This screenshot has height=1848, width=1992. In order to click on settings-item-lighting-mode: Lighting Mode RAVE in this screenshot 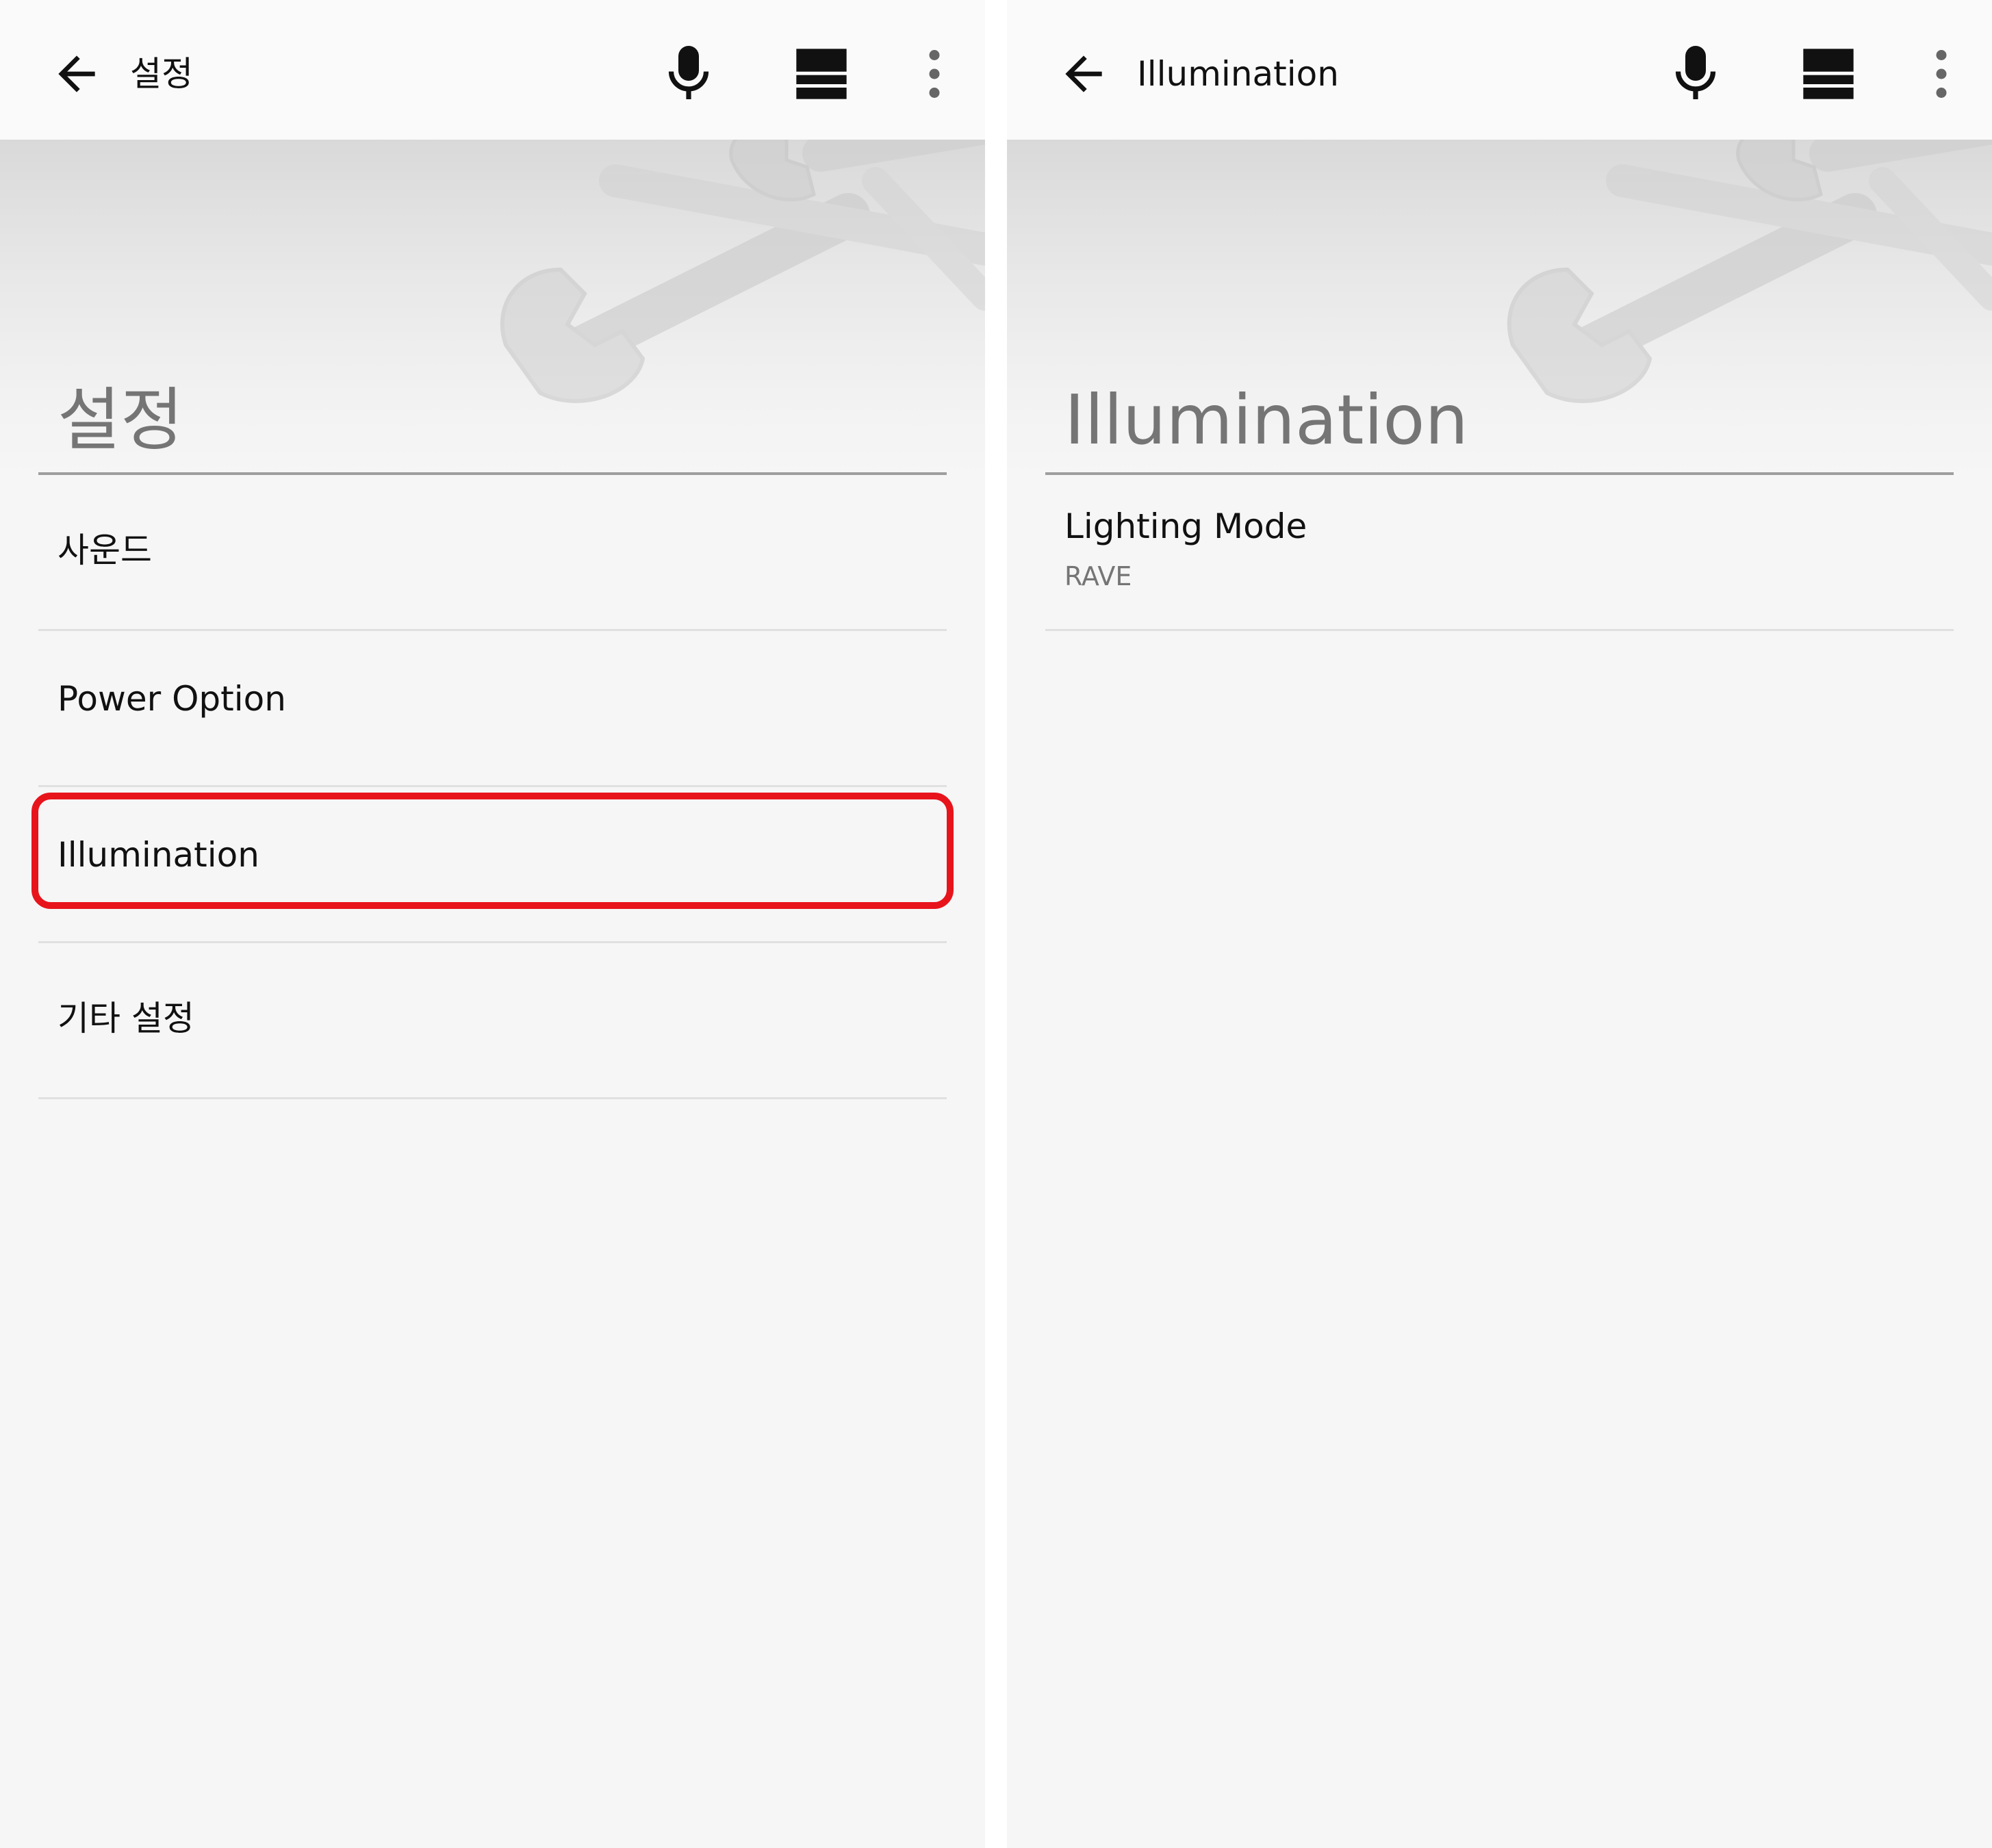, I will do `click(1499, 553)`.